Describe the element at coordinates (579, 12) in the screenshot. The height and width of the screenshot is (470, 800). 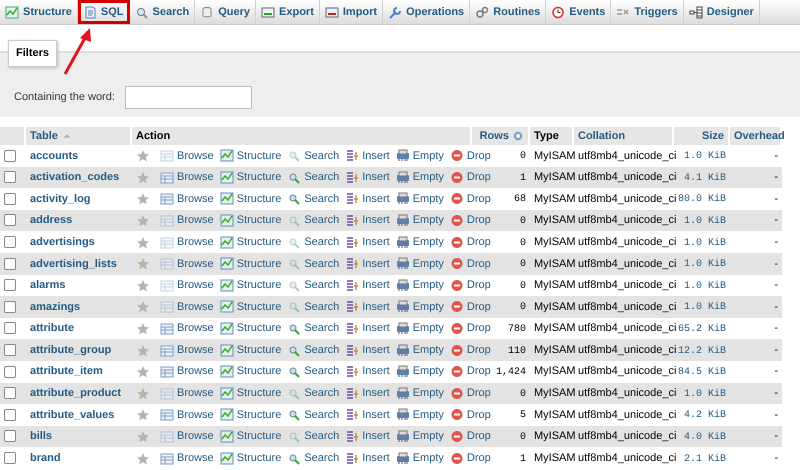
I see `tab: Events` at that location.